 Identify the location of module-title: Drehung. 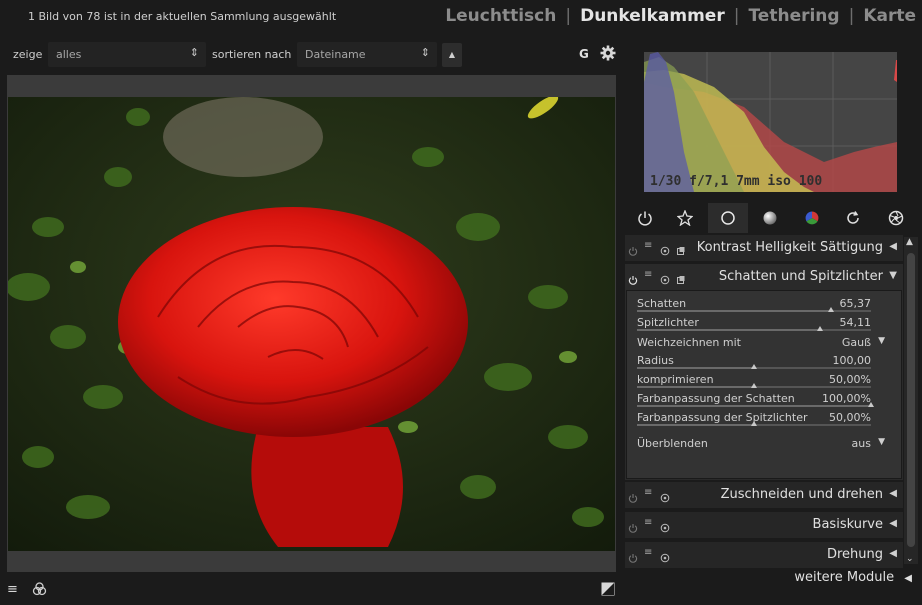
(854, 554).